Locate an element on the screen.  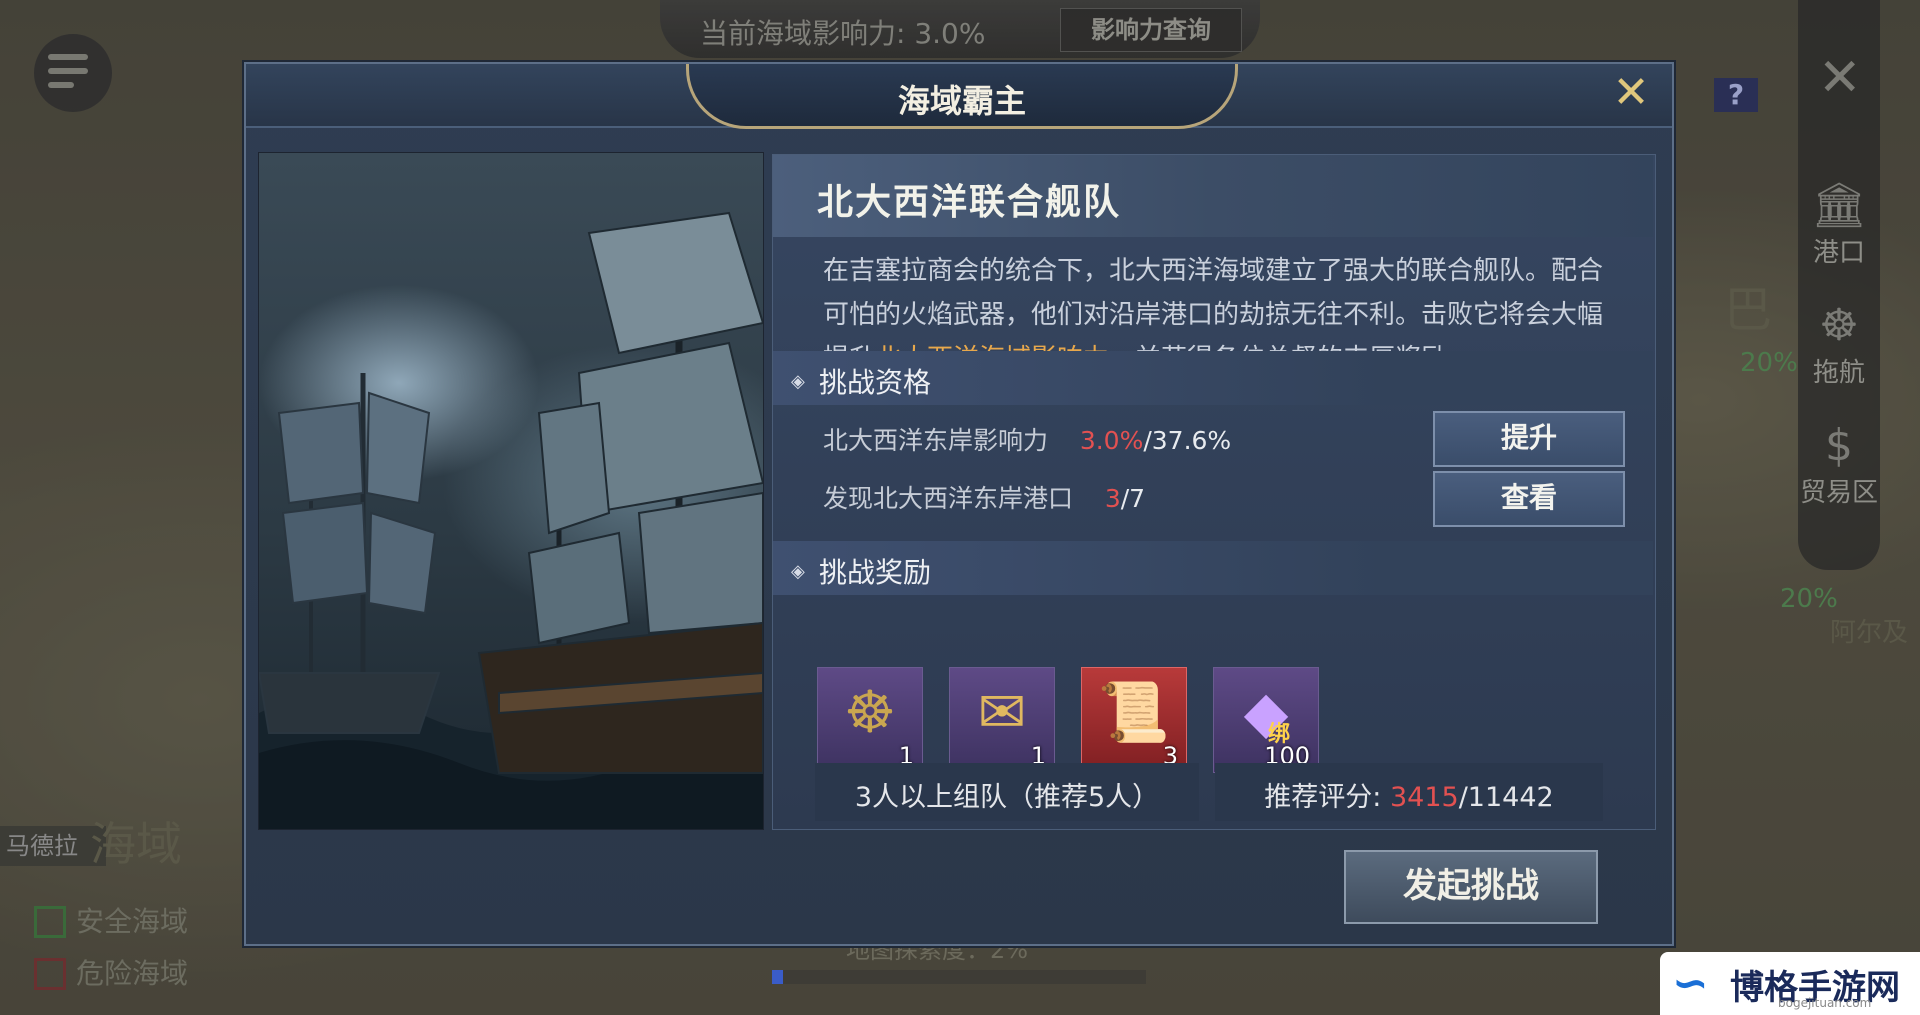
rail-label: 贸易区 is located at coordinates (1839, 493).